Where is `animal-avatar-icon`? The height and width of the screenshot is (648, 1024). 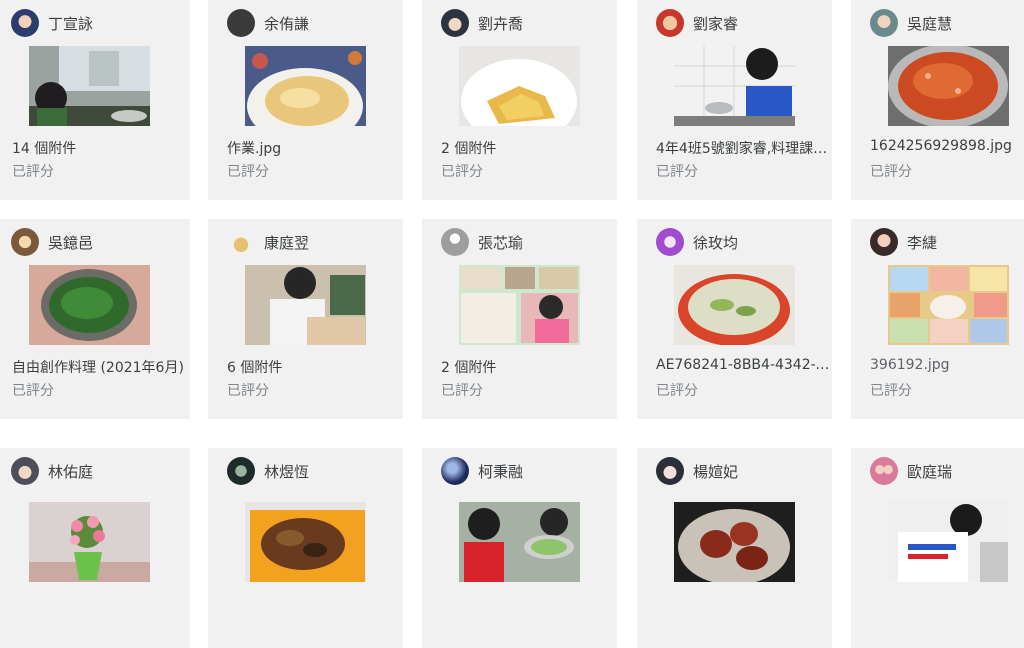
animal-avatar-icon is located at coordinates (241, 242).